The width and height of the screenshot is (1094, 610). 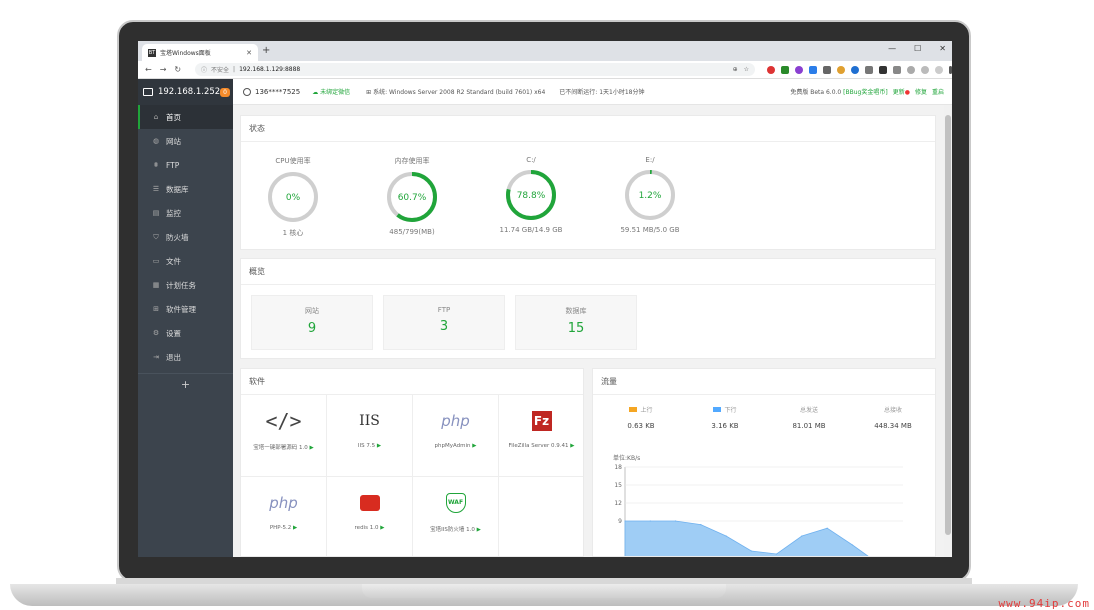 I want to click on gauge-label: CPU使用率, so click(x=293, y=161).